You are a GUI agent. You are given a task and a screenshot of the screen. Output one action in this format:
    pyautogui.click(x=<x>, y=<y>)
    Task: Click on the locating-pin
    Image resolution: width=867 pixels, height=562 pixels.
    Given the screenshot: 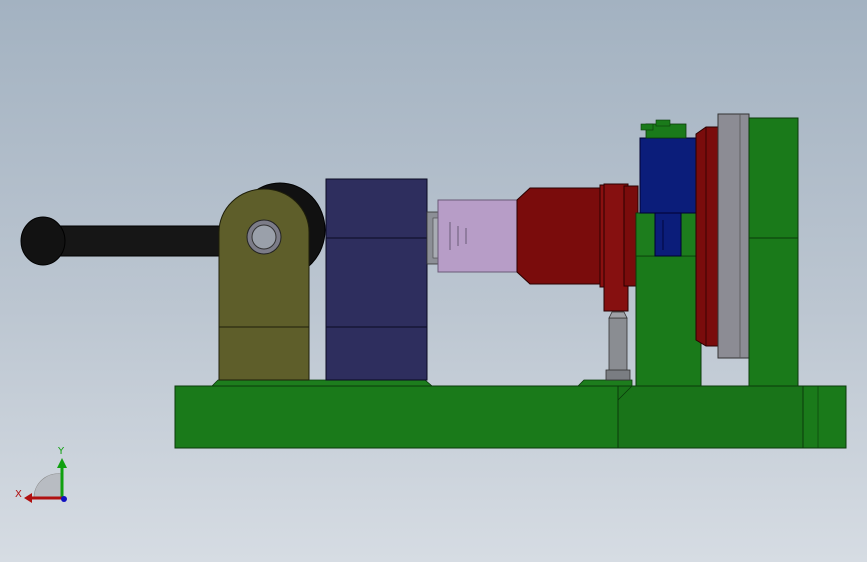 What is the action you would take?
    pyautogui.click(x=618, y=346)
    